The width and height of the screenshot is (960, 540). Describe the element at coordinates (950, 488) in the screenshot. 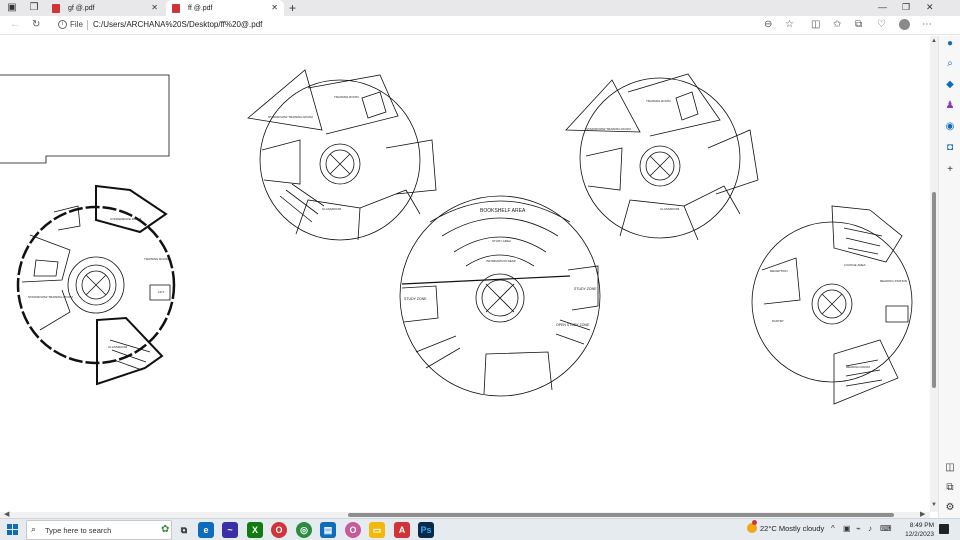

I see `open-window-icon: ⧉` at that location.